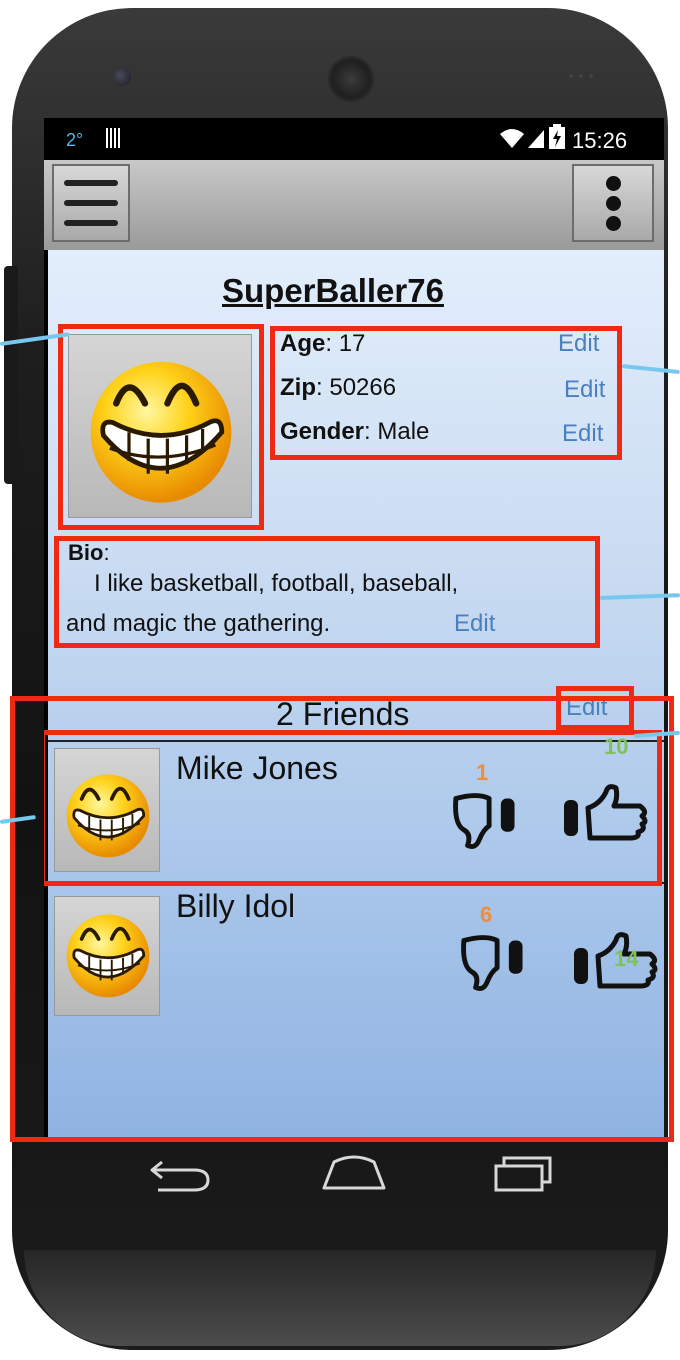  Describe the element at coordinates (161, 427) in the screenshot. I see `annotation-box-avatar` at that location.